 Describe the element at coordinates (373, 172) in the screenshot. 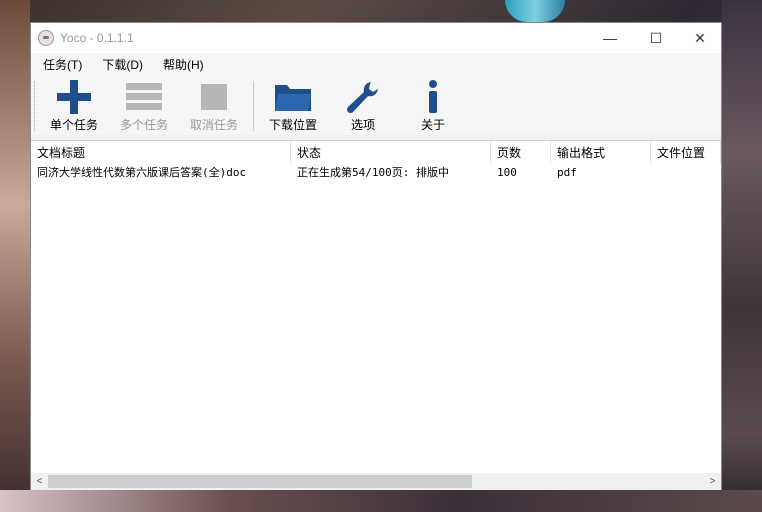

I see `cell-status: 正在生成第54/100页: 排版中` at that location.